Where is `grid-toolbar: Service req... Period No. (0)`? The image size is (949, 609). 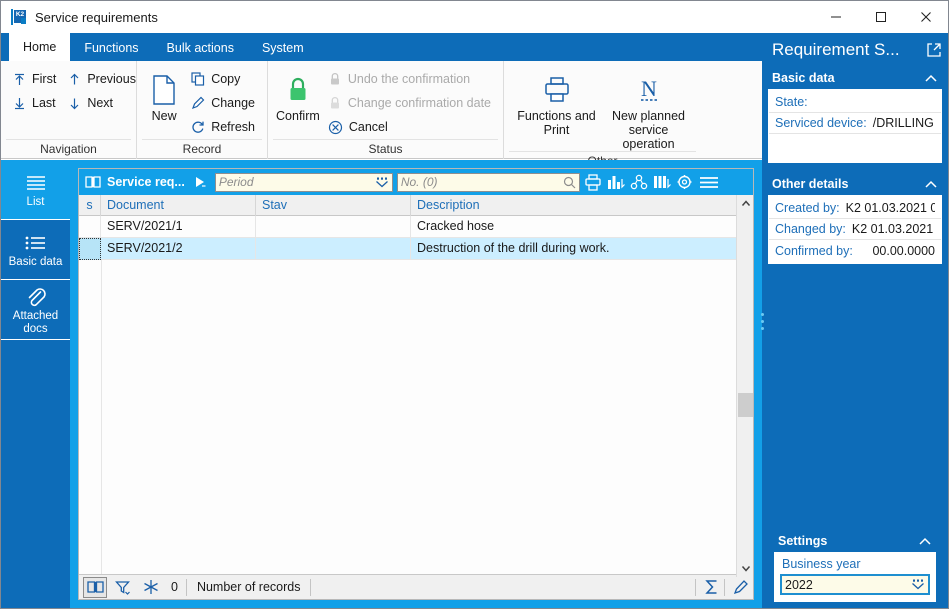
grid-toolbar: Service req... Period No. (0) is located at coordinates (416, 182).